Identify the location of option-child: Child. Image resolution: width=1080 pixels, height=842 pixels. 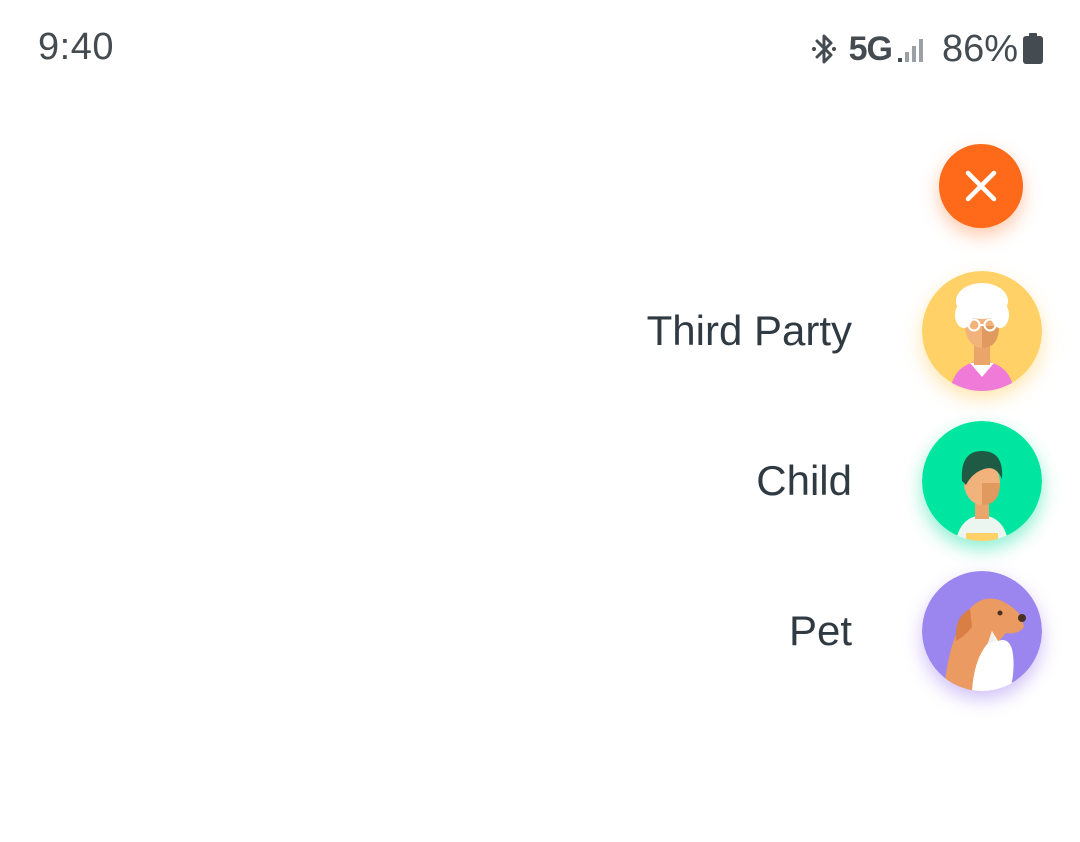
(899, 481).